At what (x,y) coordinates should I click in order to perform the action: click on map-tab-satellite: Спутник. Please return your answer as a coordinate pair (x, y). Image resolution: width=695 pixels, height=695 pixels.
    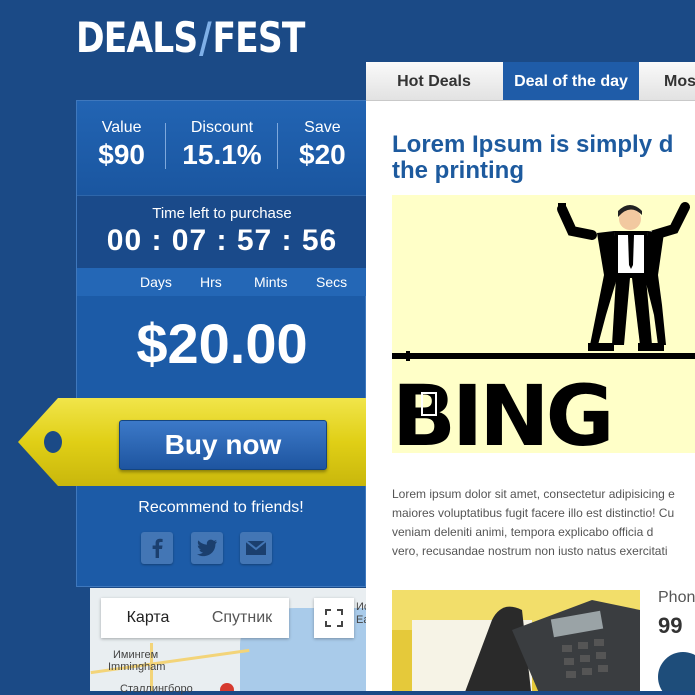
    Looking at the image, I should click on (242, 618).